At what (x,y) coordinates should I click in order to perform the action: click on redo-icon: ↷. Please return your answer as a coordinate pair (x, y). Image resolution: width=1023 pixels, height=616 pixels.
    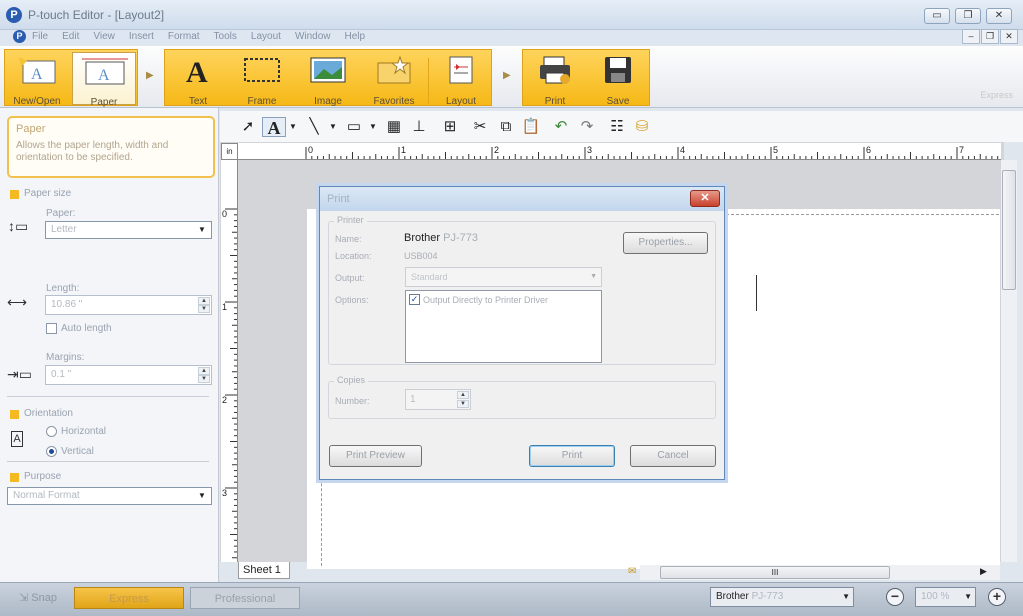
    Looking at the image, I should click on (587, 127).